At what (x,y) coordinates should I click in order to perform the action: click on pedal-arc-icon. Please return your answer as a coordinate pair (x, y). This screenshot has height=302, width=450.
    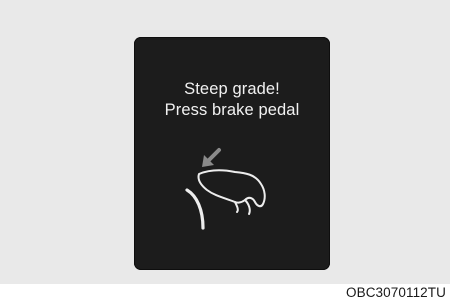
    Looking at the image, I should click on (195, 209).